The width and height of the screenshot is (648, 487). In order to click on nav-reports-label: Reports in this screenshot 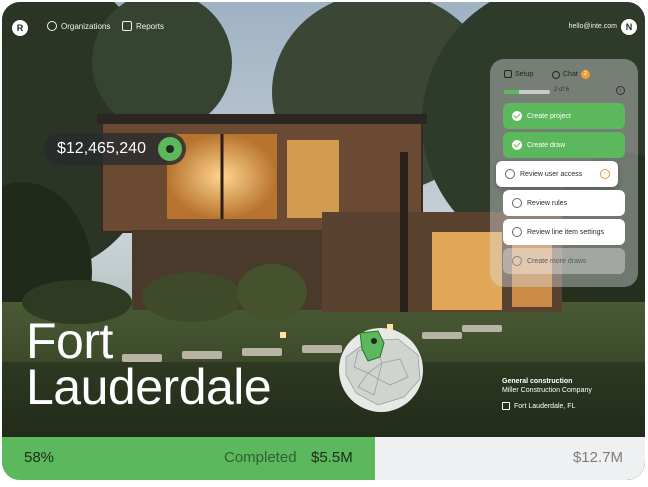, I will do `click(150, 26)`.